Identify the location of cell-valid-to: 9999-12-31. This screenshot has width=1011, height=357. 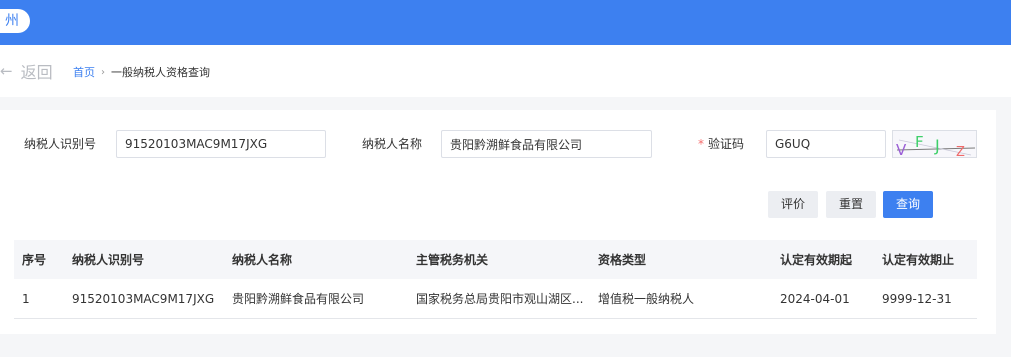
(917, 298).